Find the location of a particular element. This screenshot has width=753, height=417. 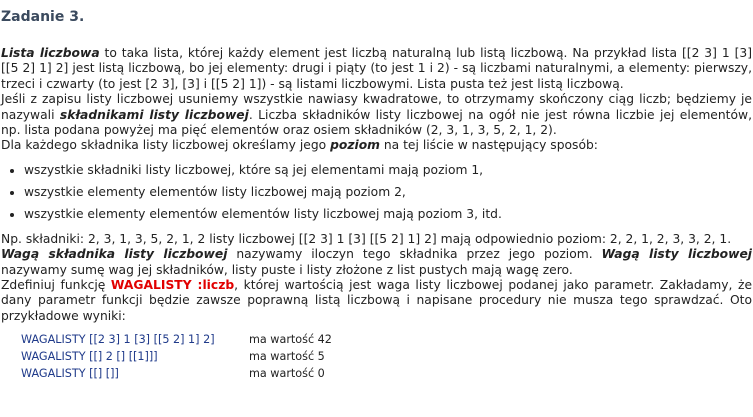

term-lista-liczbowa: Lista liczbowa is located at coordinates (50, 53).